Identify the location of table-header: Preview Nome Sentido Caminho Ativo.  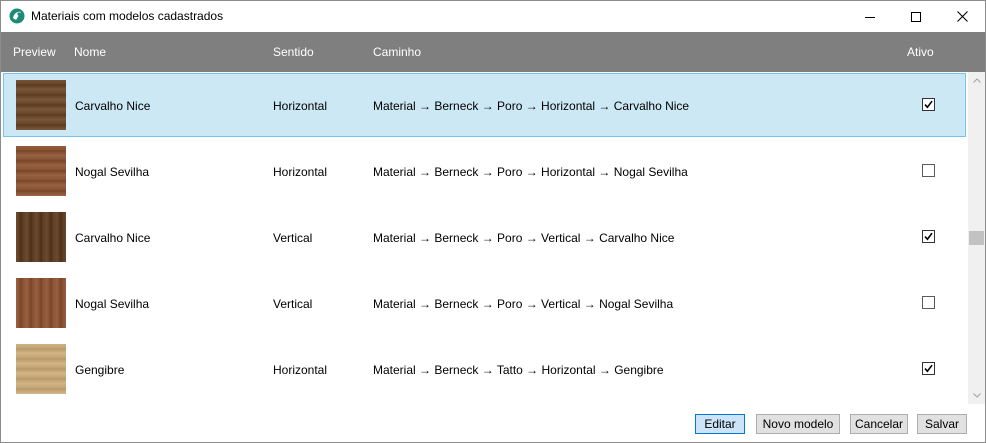
(493, 52).